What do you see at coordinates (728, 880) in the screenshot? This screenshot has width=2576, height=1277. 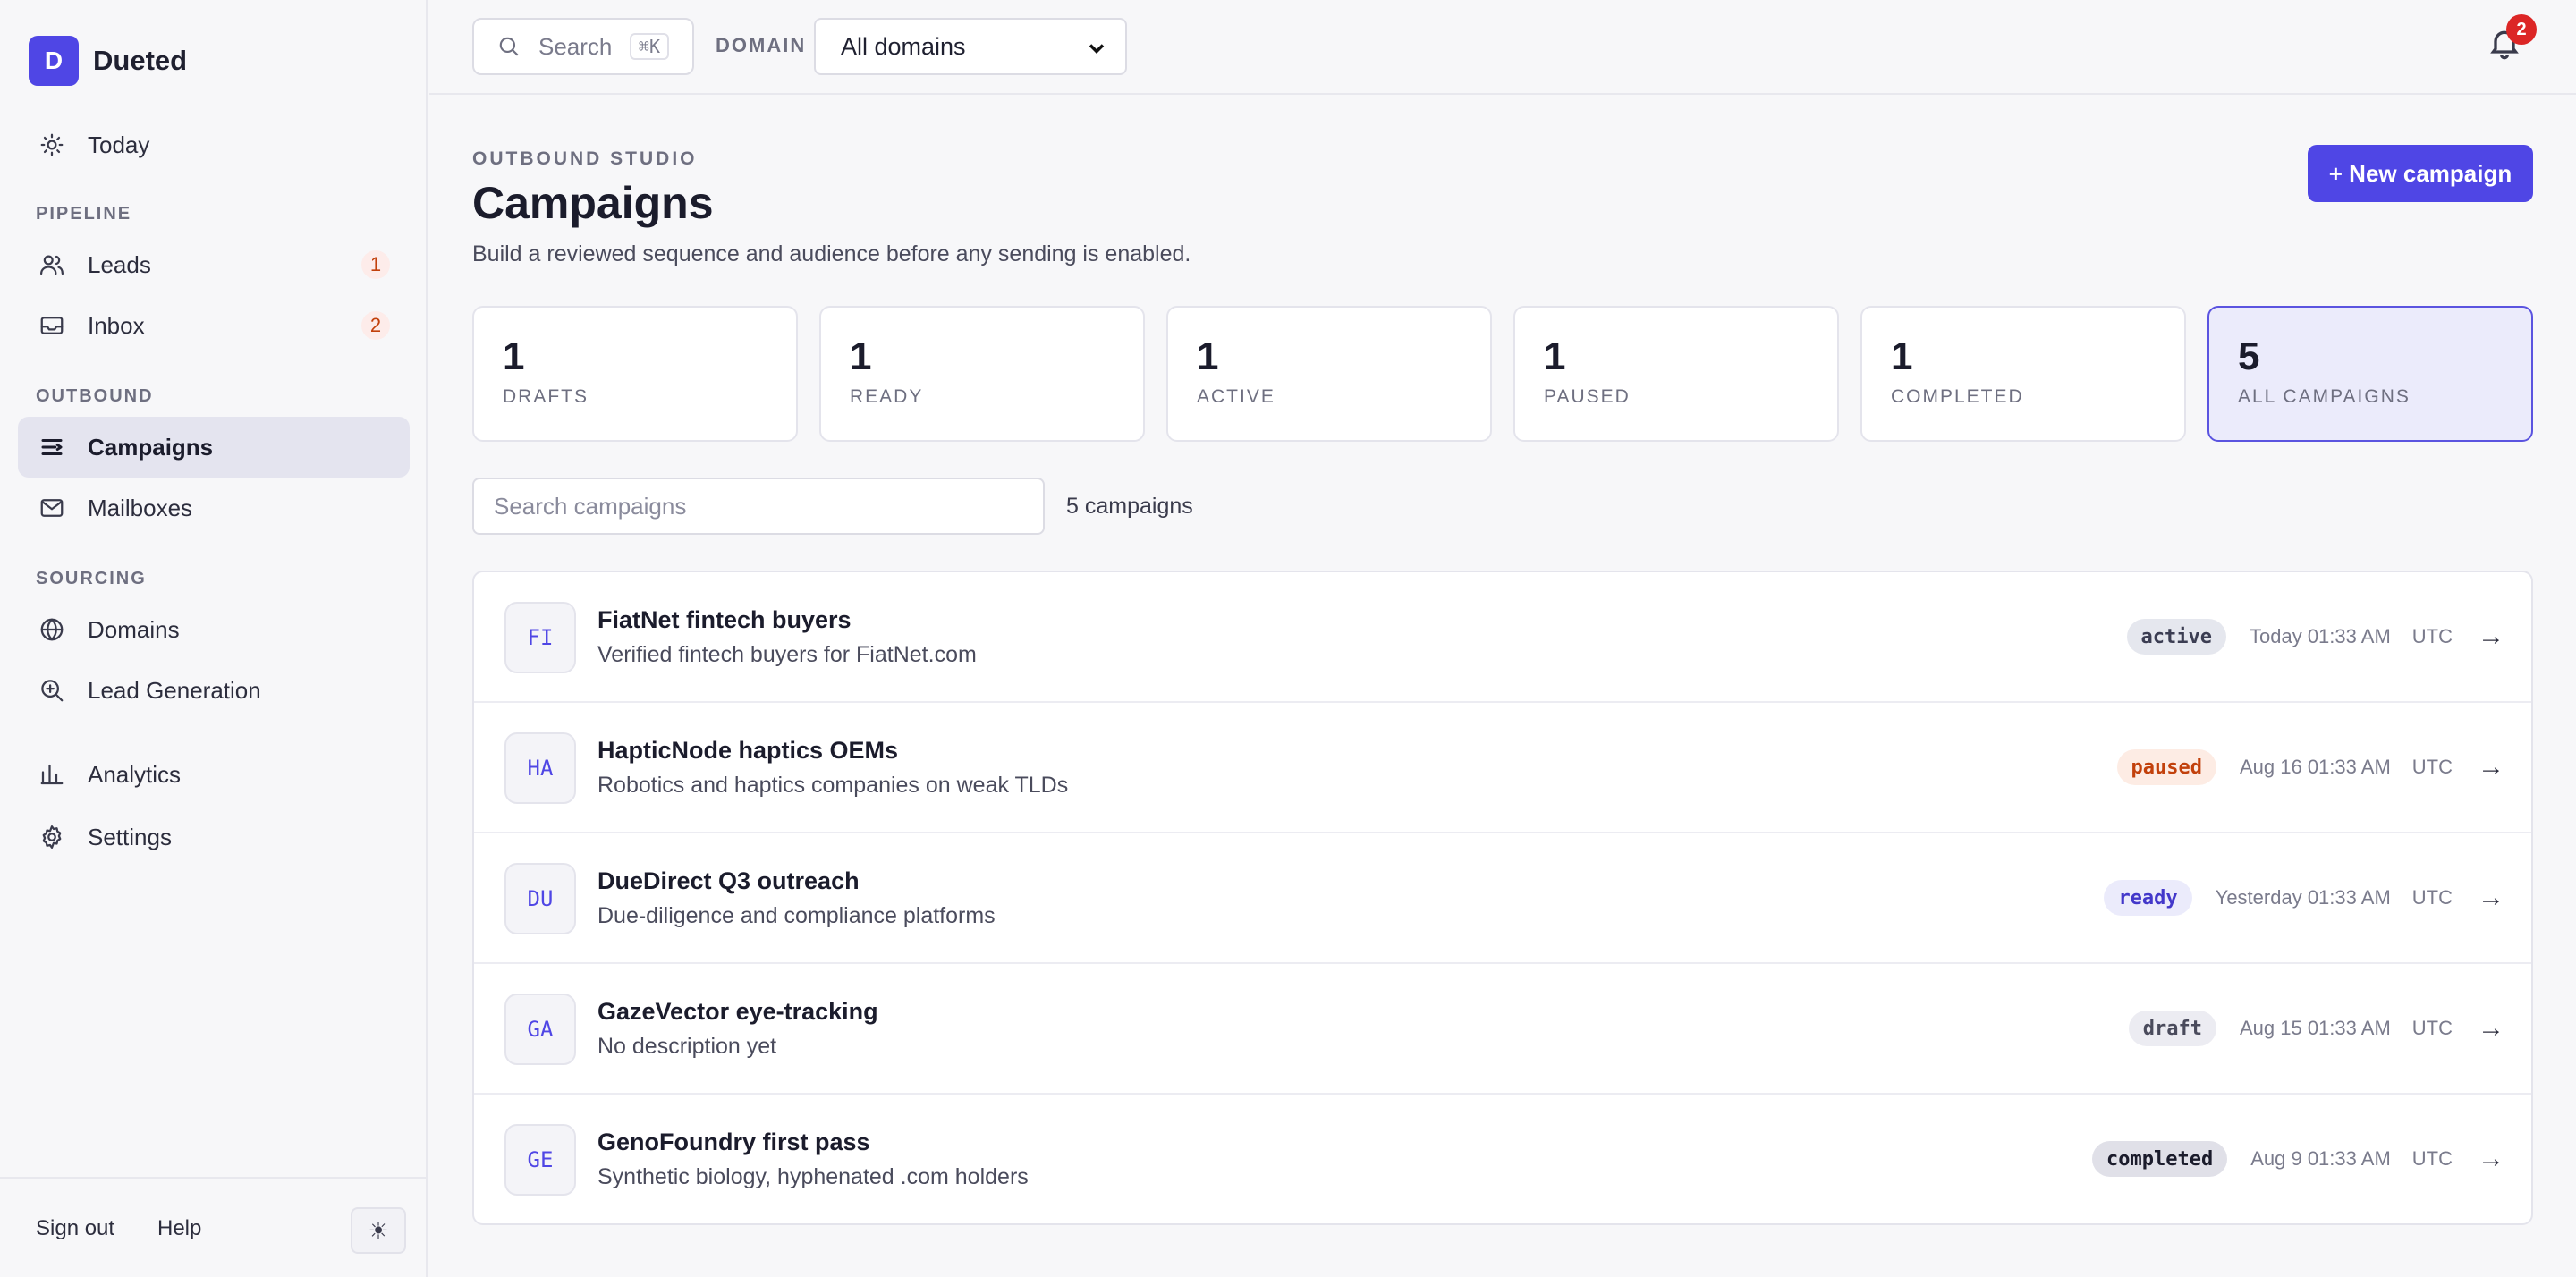 I see `campaign-name: DueDirect Q3 outreach` at bounding box center [728, 880].